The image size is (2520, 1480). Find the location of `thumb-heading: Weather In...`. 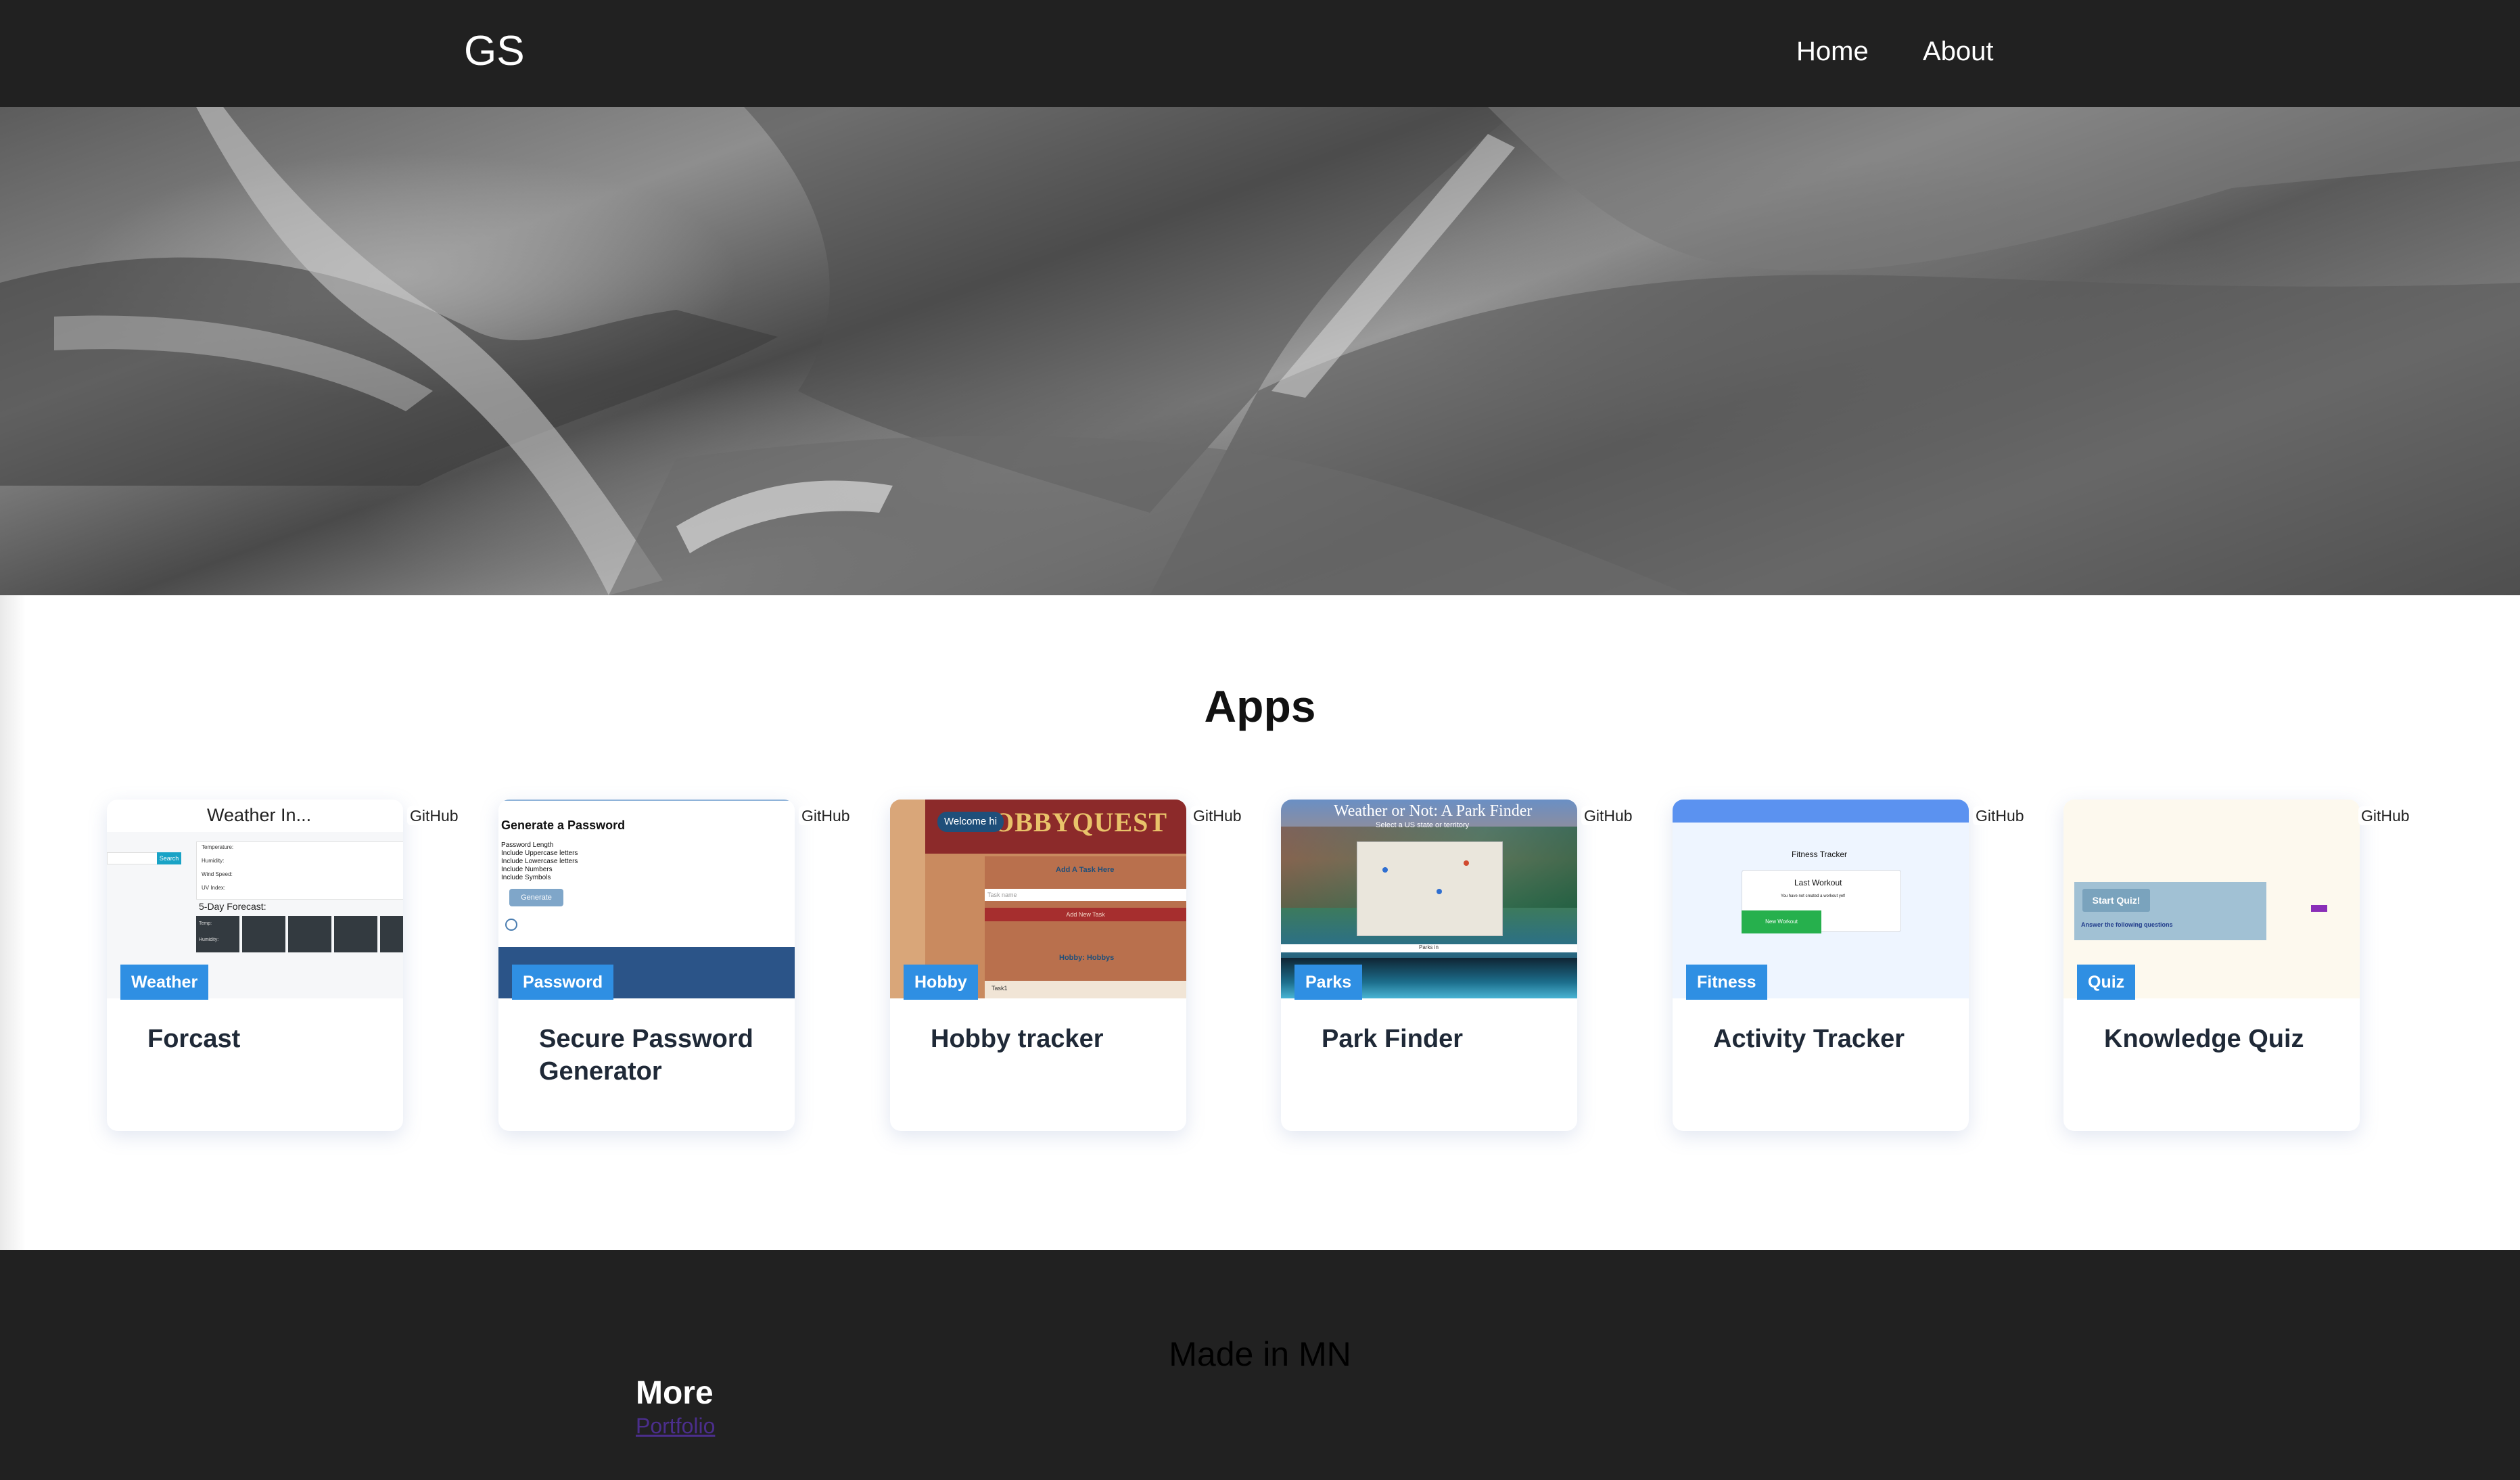

thumb-heading: Weather In... is located at coordinates (259, 815).